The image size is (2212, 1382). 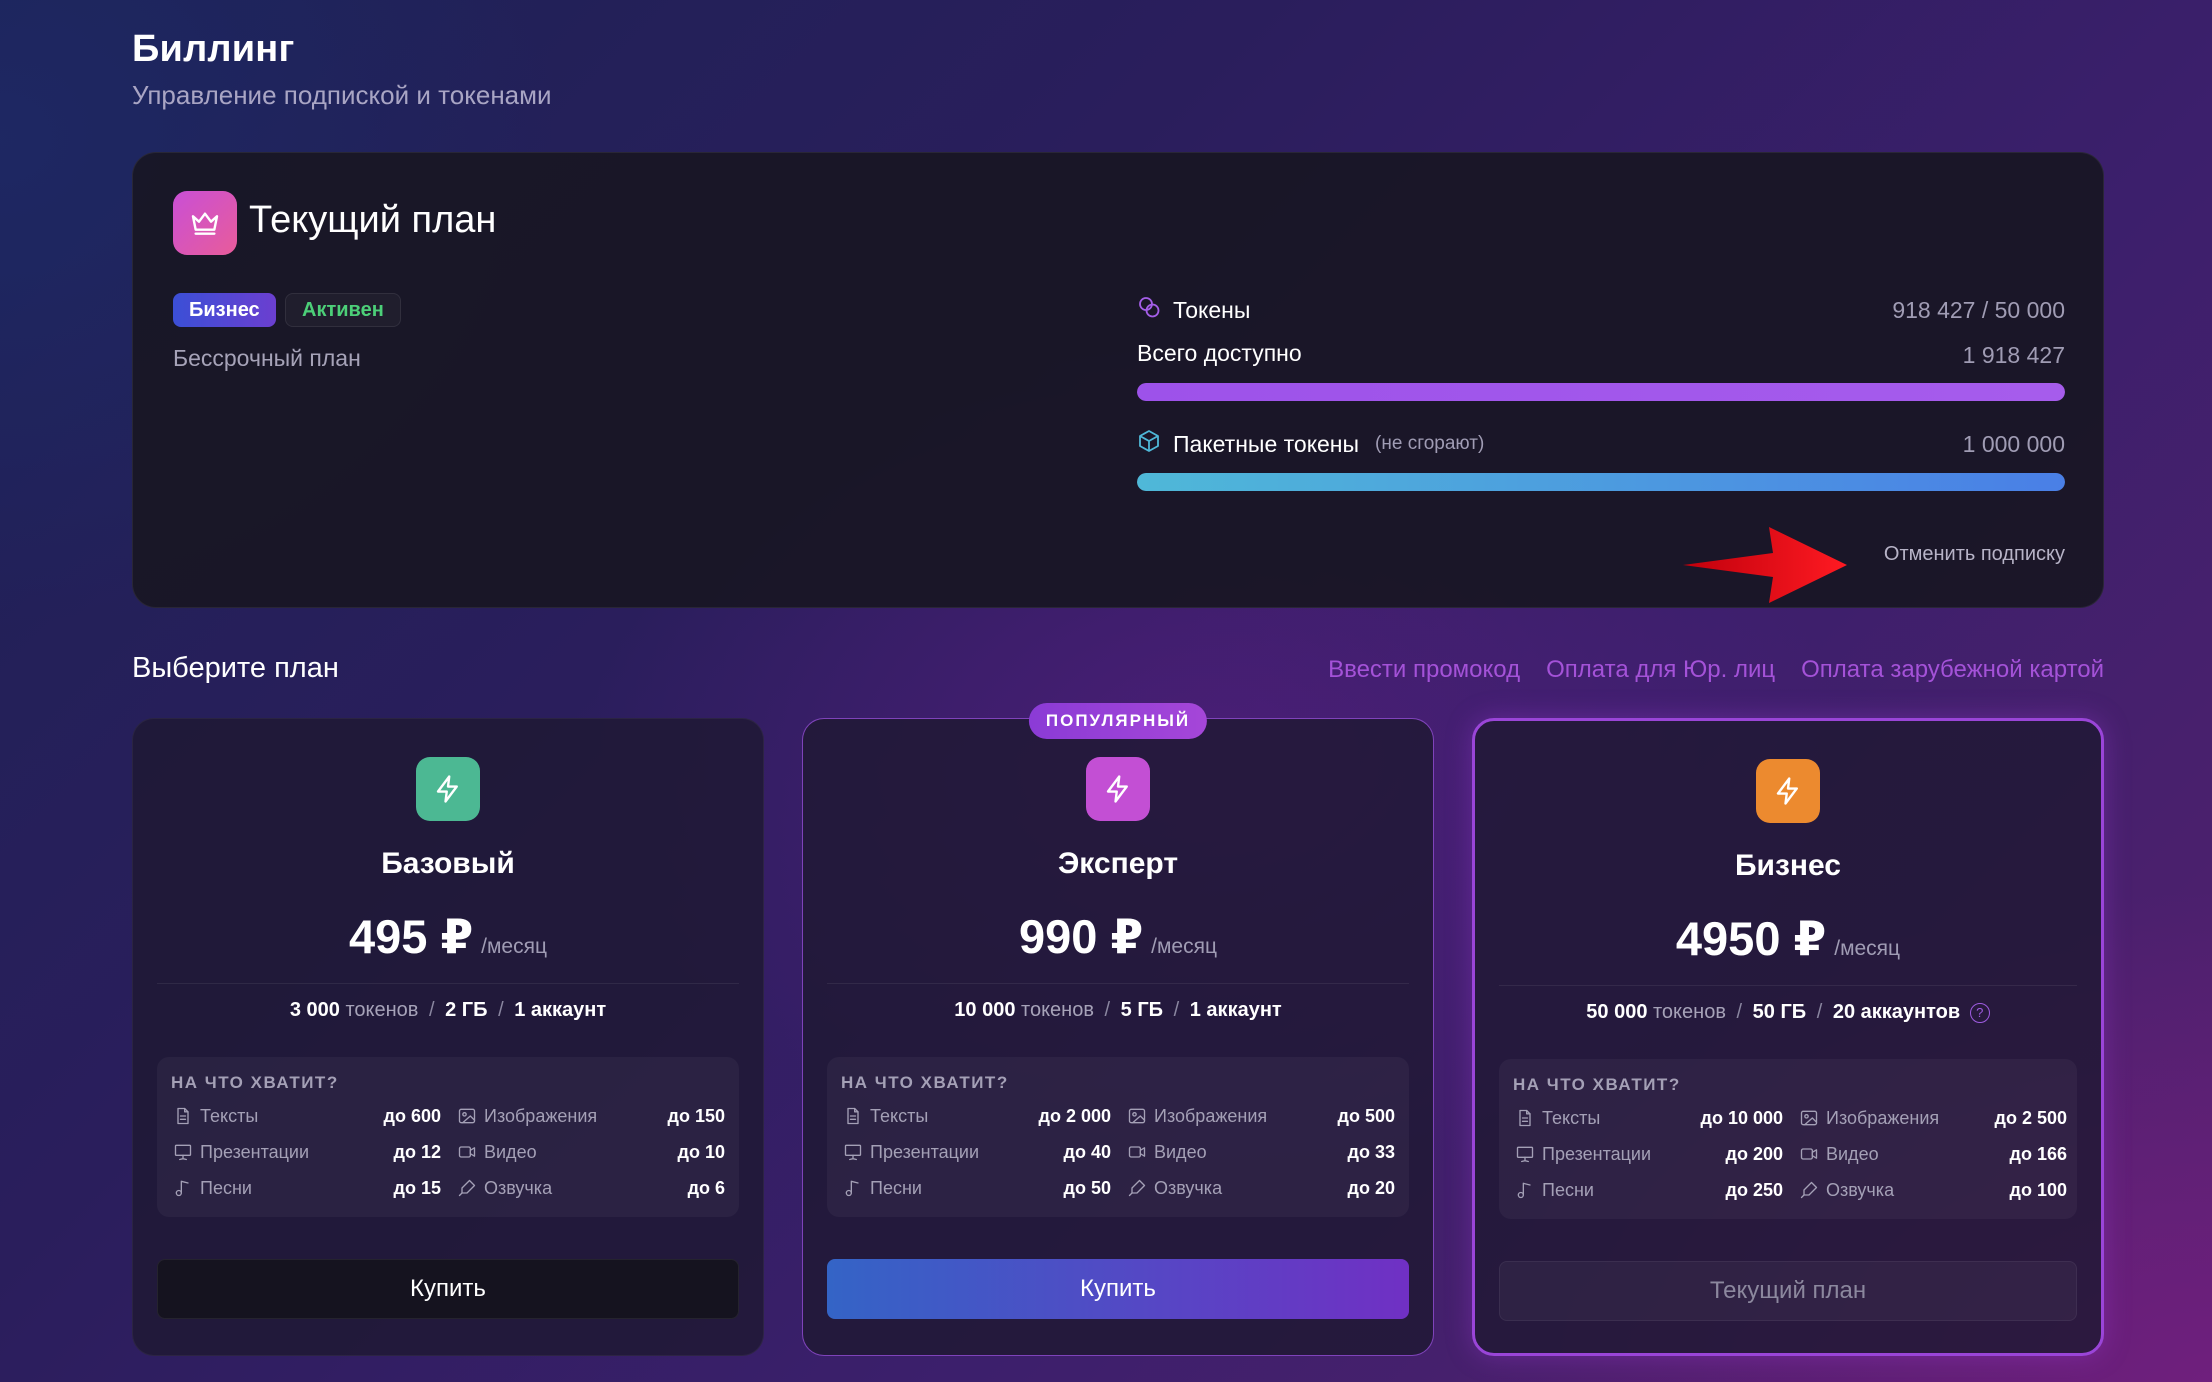 What do you see at coordinates (1219, 353) in the screenshot?
I see `total-label: Всего доступно` at bounding box center [1219, 353].